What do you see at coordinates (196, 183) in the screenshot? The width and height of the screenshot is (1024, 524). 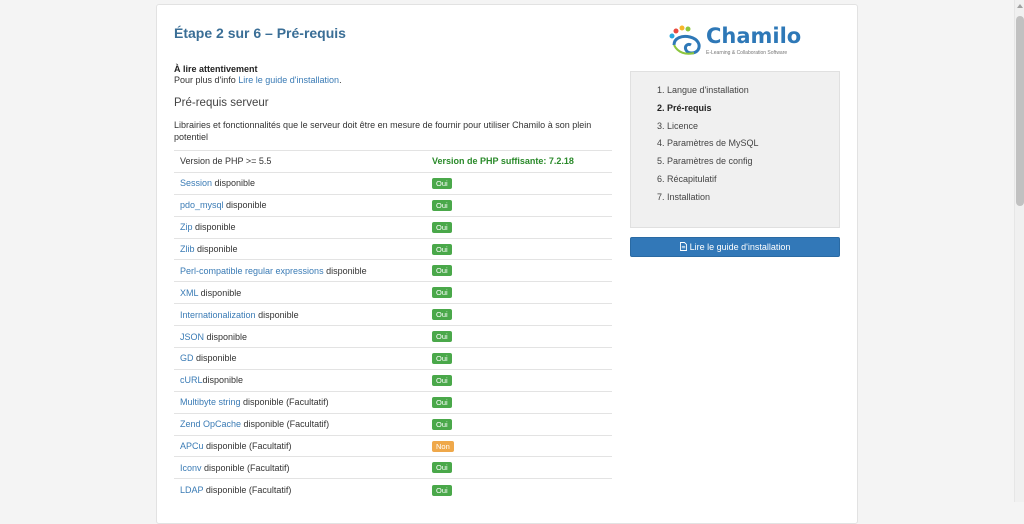 I see `requirement-link: Session` at bounding box center [196, 183].